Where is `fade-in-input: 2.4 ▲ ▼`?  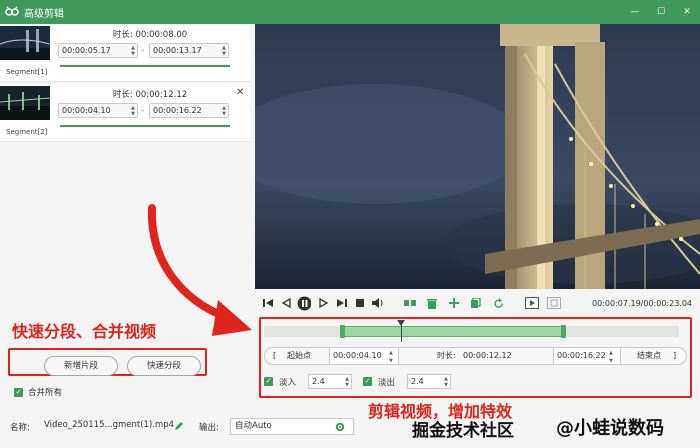 fade-in-input: 2.4 ▲ ▼ is located at coordinates (330, 381).